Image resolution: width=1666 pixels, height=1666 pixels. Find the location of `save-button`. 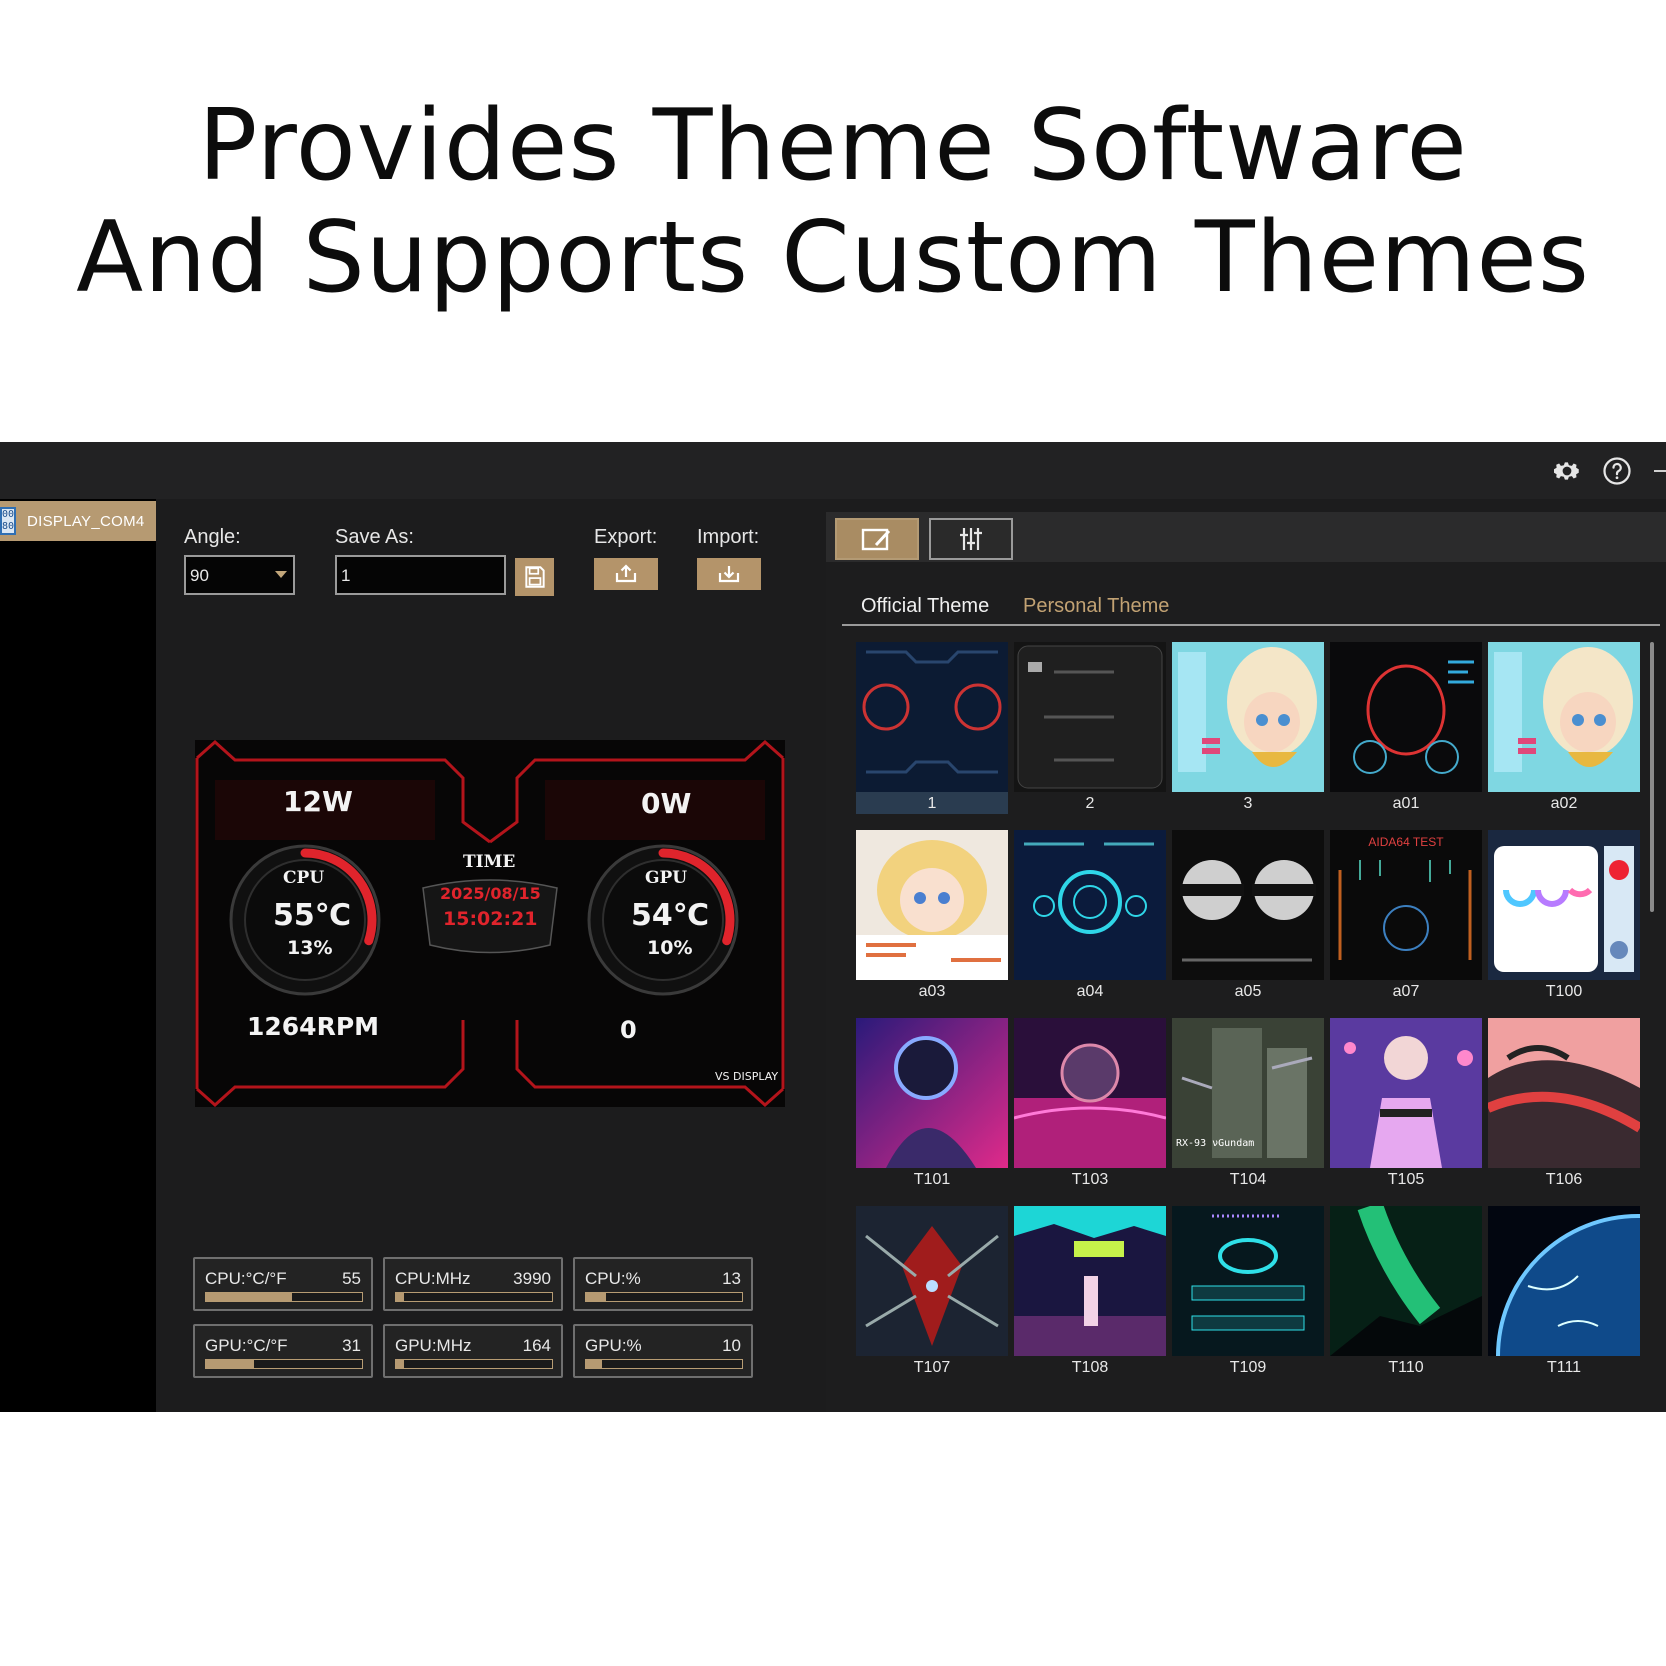

save-button is located at coordinates (534, 577).